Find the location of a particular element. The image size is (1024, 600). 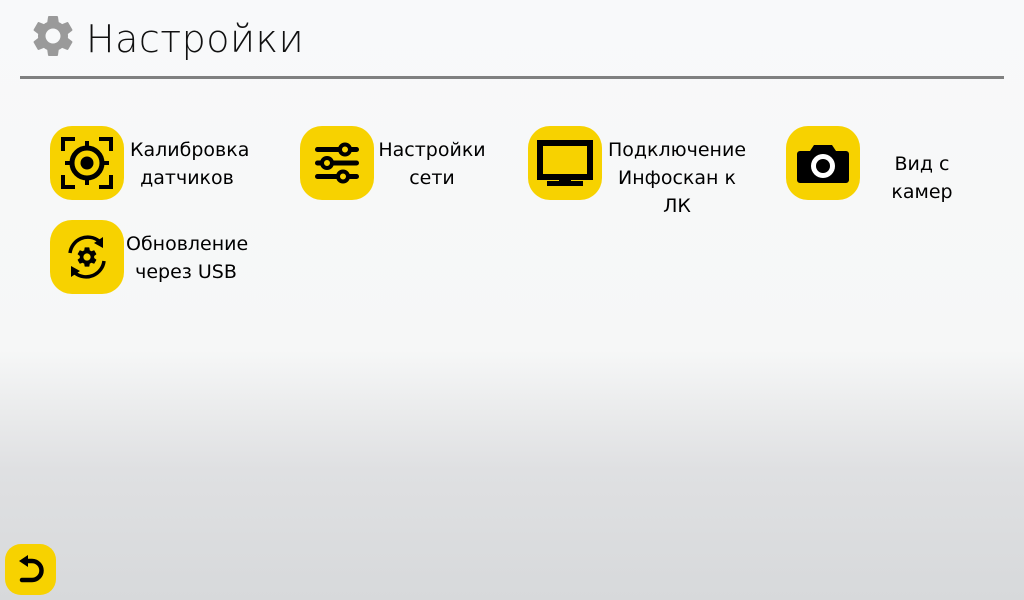

camera-icon is located at coordinates (823, 164).